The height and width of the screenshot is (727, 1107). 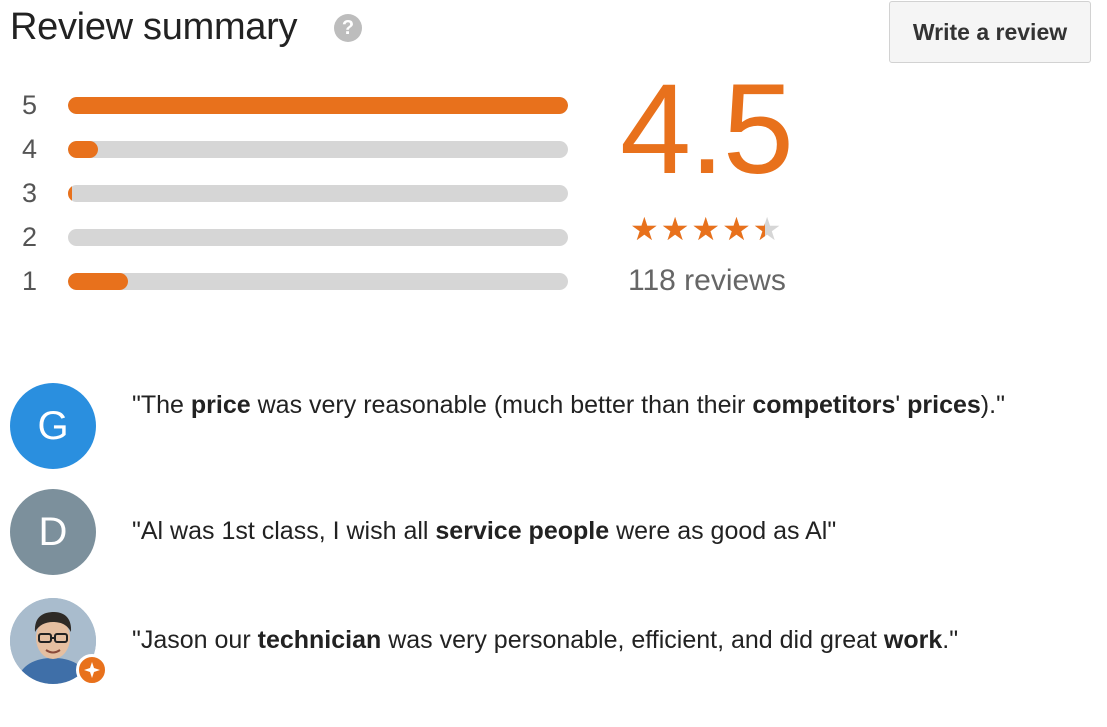 What do you see at coordinates (30, 237) in the screenshot?
I see `rating-bar-label: 2` at bounding box center [30, 237].